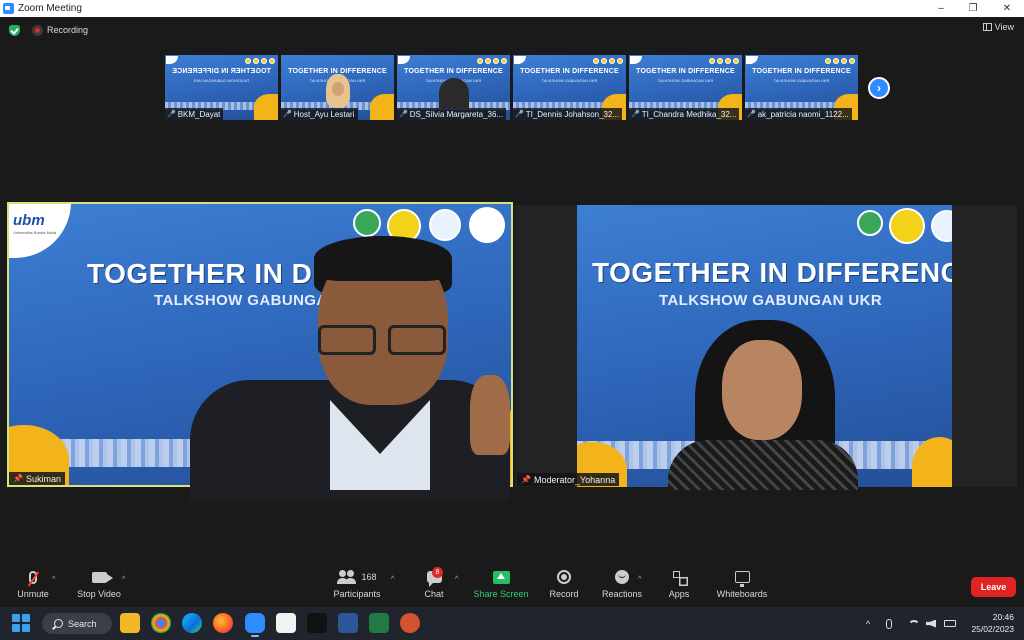 The width and height of the screenshot is (1024, 640). What do you see at coordinates (512, 623) in the screenshot?
I see `windows-taskbar: Search ^ 20:46 25/02/2023` at bounding box center [512, 623].